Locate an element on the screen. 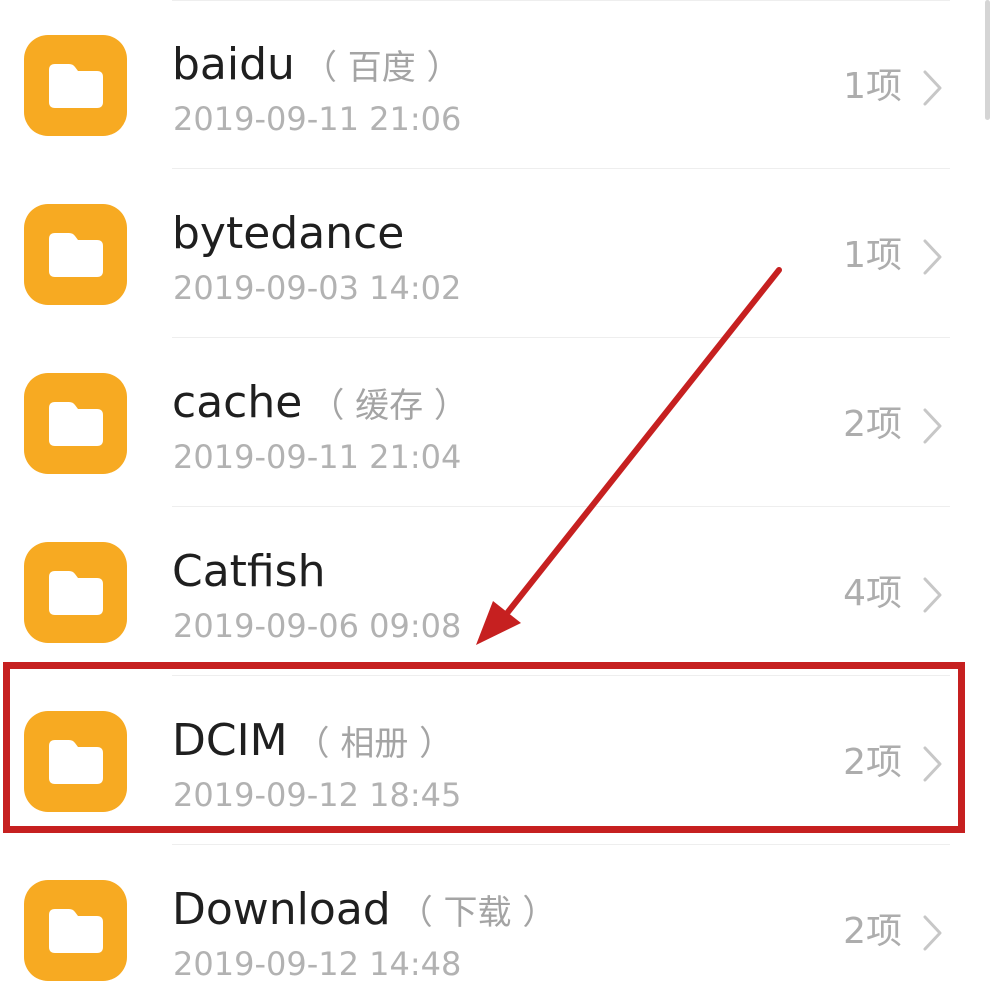  folder-name: DCIM is located at coordinates (230, 740).